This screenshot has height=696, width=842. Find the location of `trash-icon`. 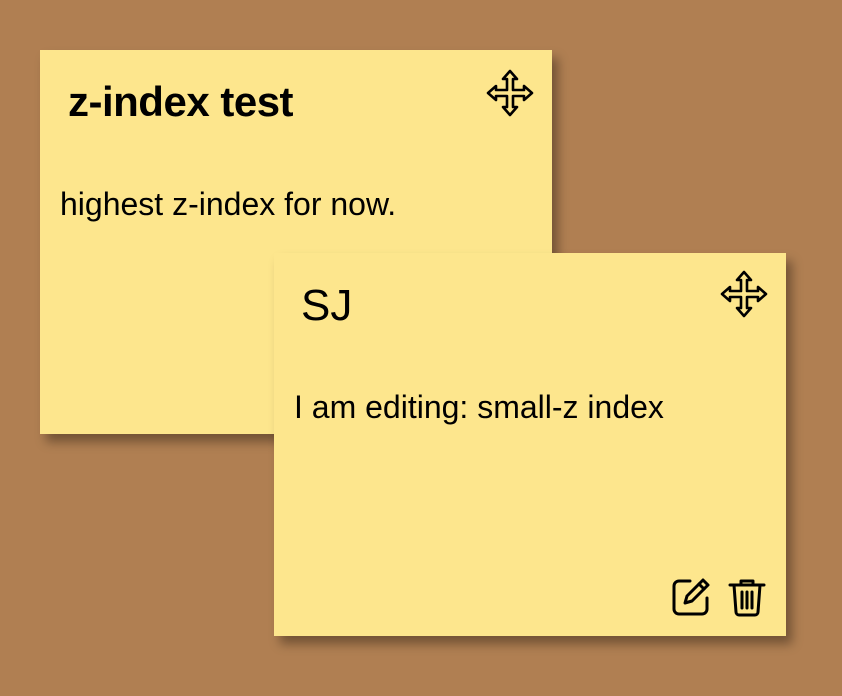

trash-icon is located at coordinates (747, 597).